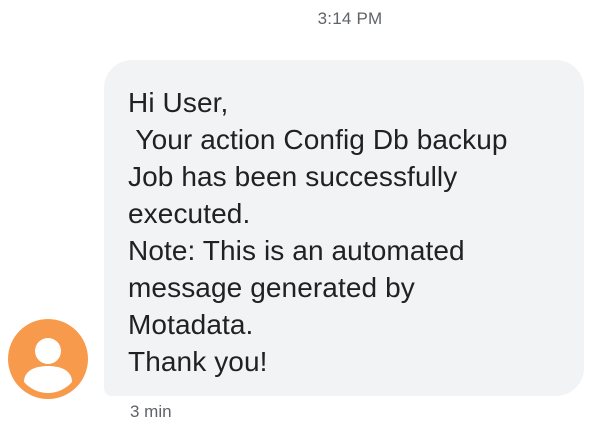  What do you see at coordinates (293, 176) in the screenshot?
I see `message-line: Job has been successfully` at bounding box center [293, 176].